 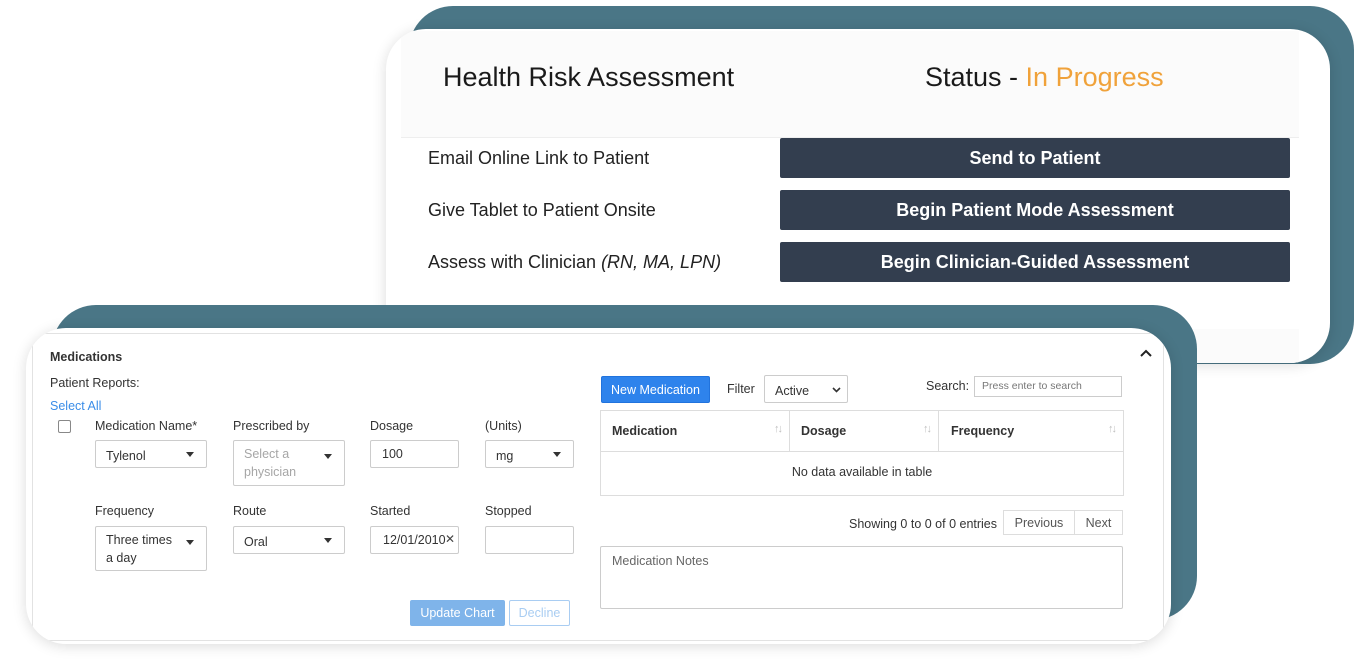 What do you see at coordinates (1035, 262) in the screenshot?
I see `begin-clinician-guided-button: Begin Clinician-Guided Assessment` at bounding box center [1035, 262].